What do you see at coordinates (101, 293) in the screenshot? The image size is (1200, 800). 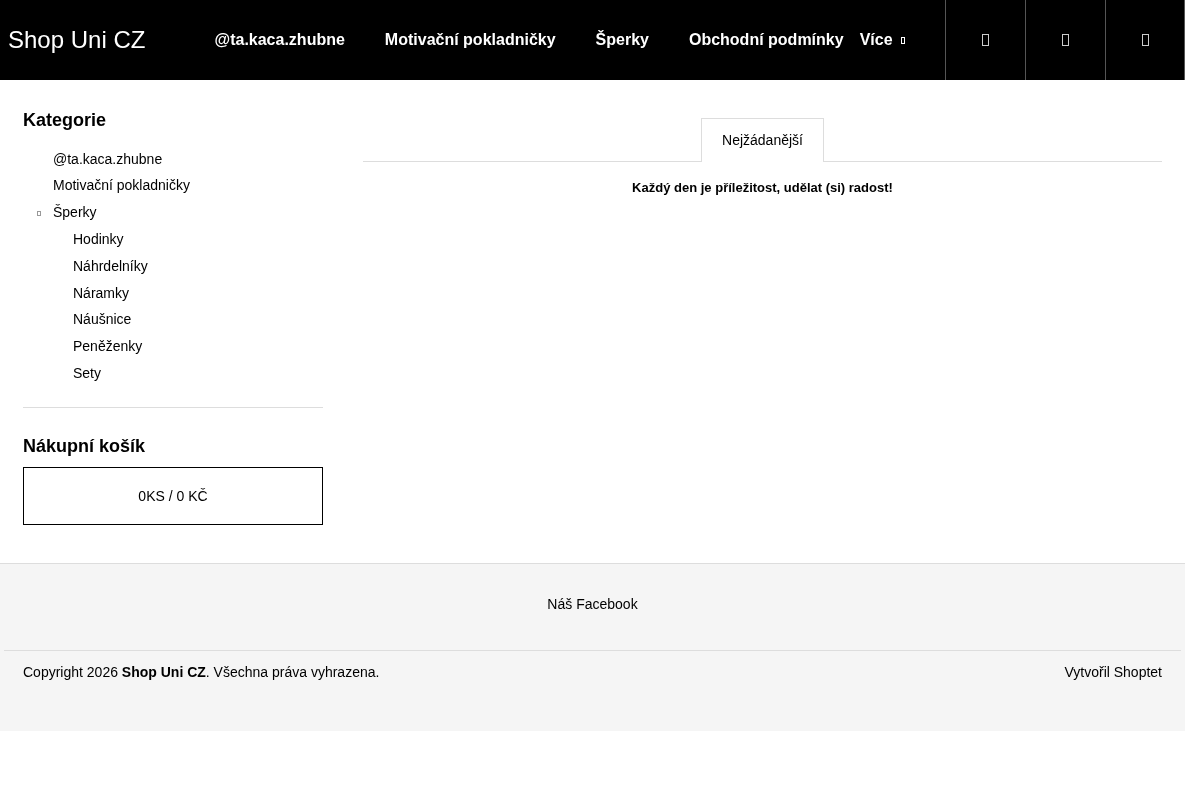 I see `category-link: Náramky` at bounding box center [101, 293].